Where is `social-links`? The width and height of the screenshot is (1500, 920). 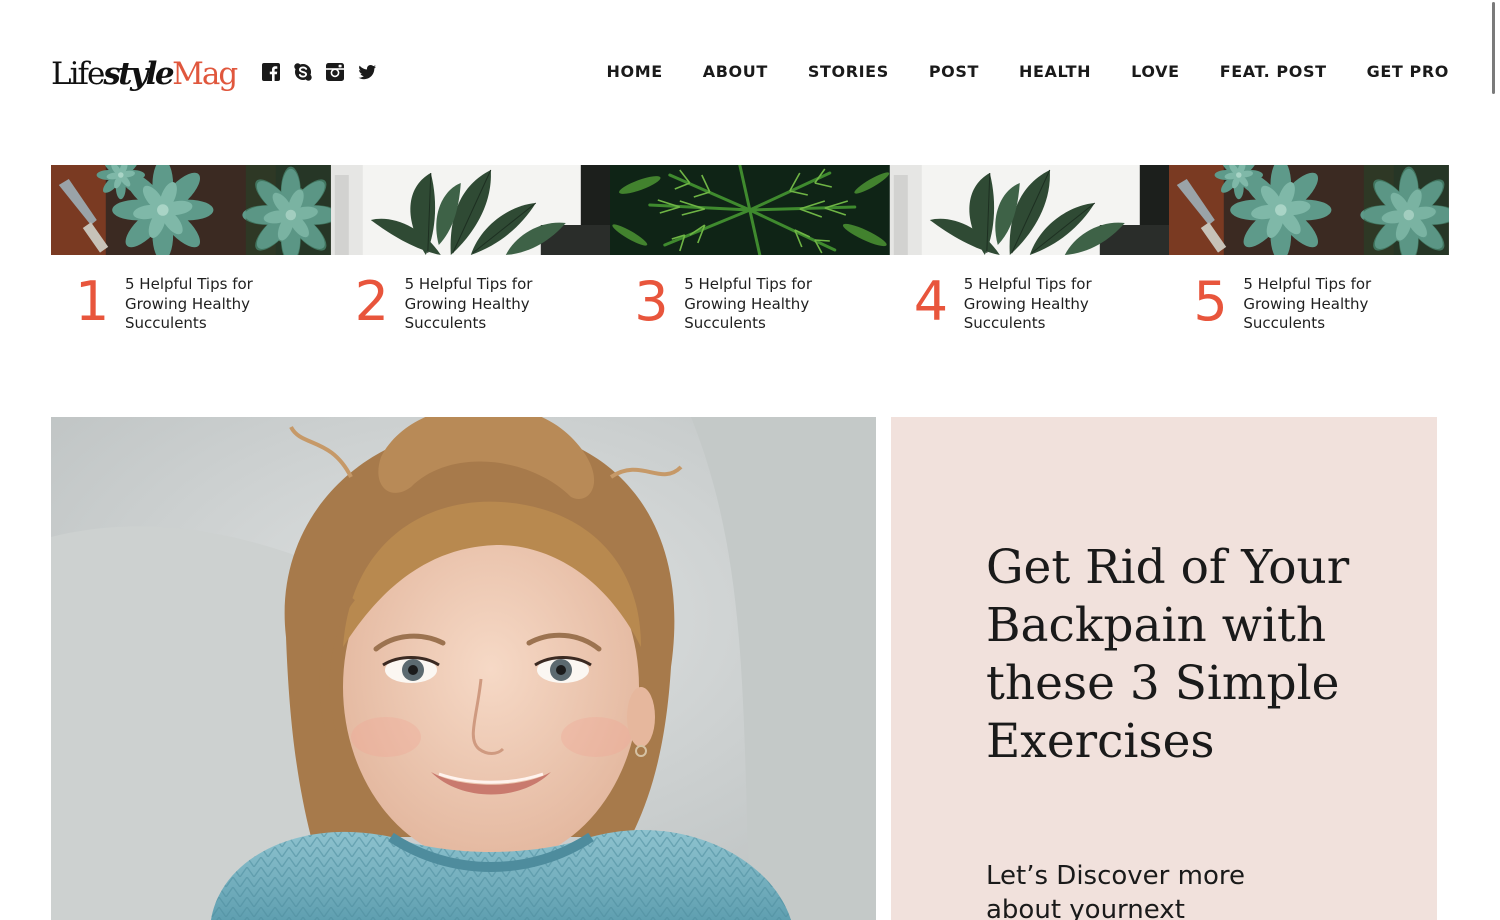 social-links is located at coordinates (319, 72).